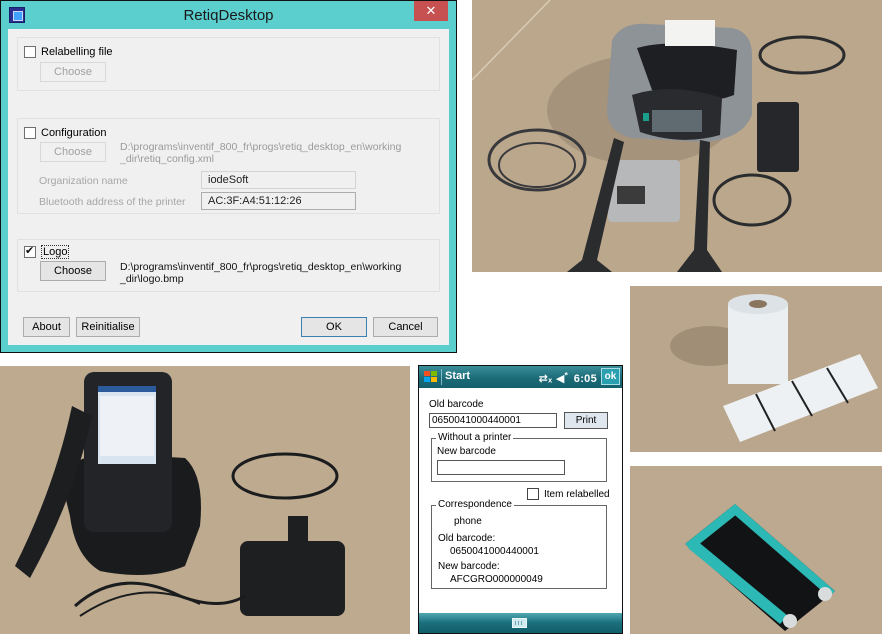  Describe the element at coordinates (73, 72) in the screenshot. I see `relabelling-choose-button: Choose` at that location.